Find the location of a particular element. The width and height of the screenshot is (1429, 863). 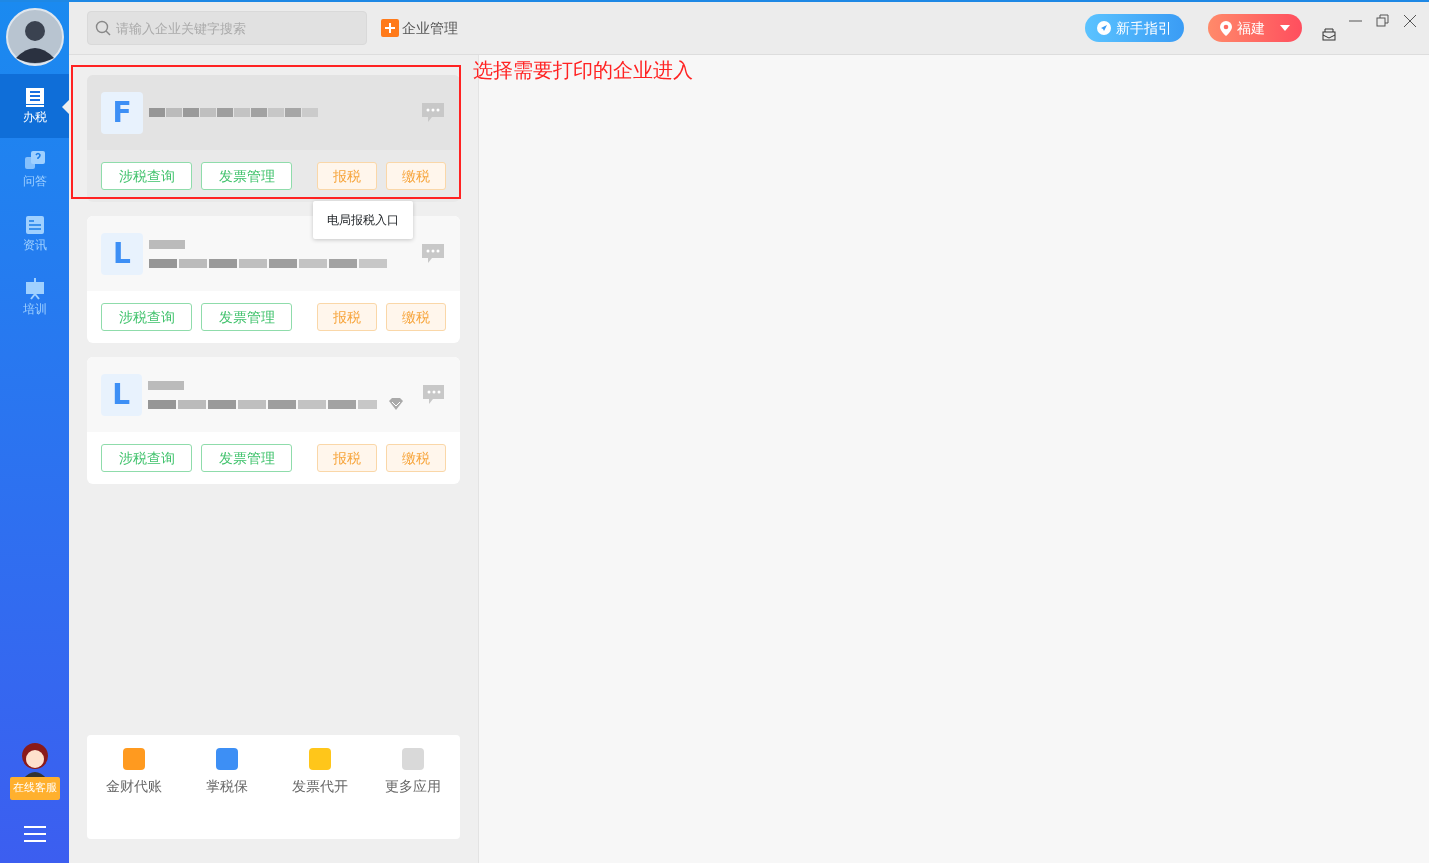

sidebar-item: 办税 is located at coordinates (34, 106).